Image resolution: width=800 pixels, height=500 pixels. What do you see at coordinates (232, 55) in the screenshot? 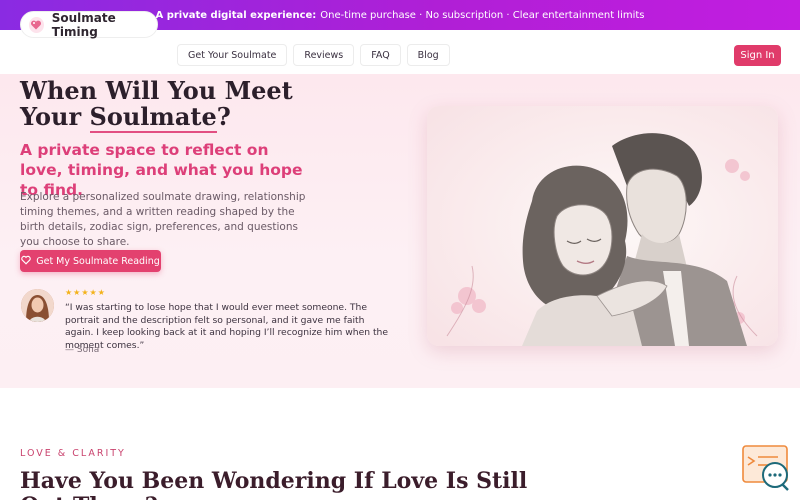
I see `nav-get-your-soulmate: Get Your Soulmate` at bounding box center [232, 55].